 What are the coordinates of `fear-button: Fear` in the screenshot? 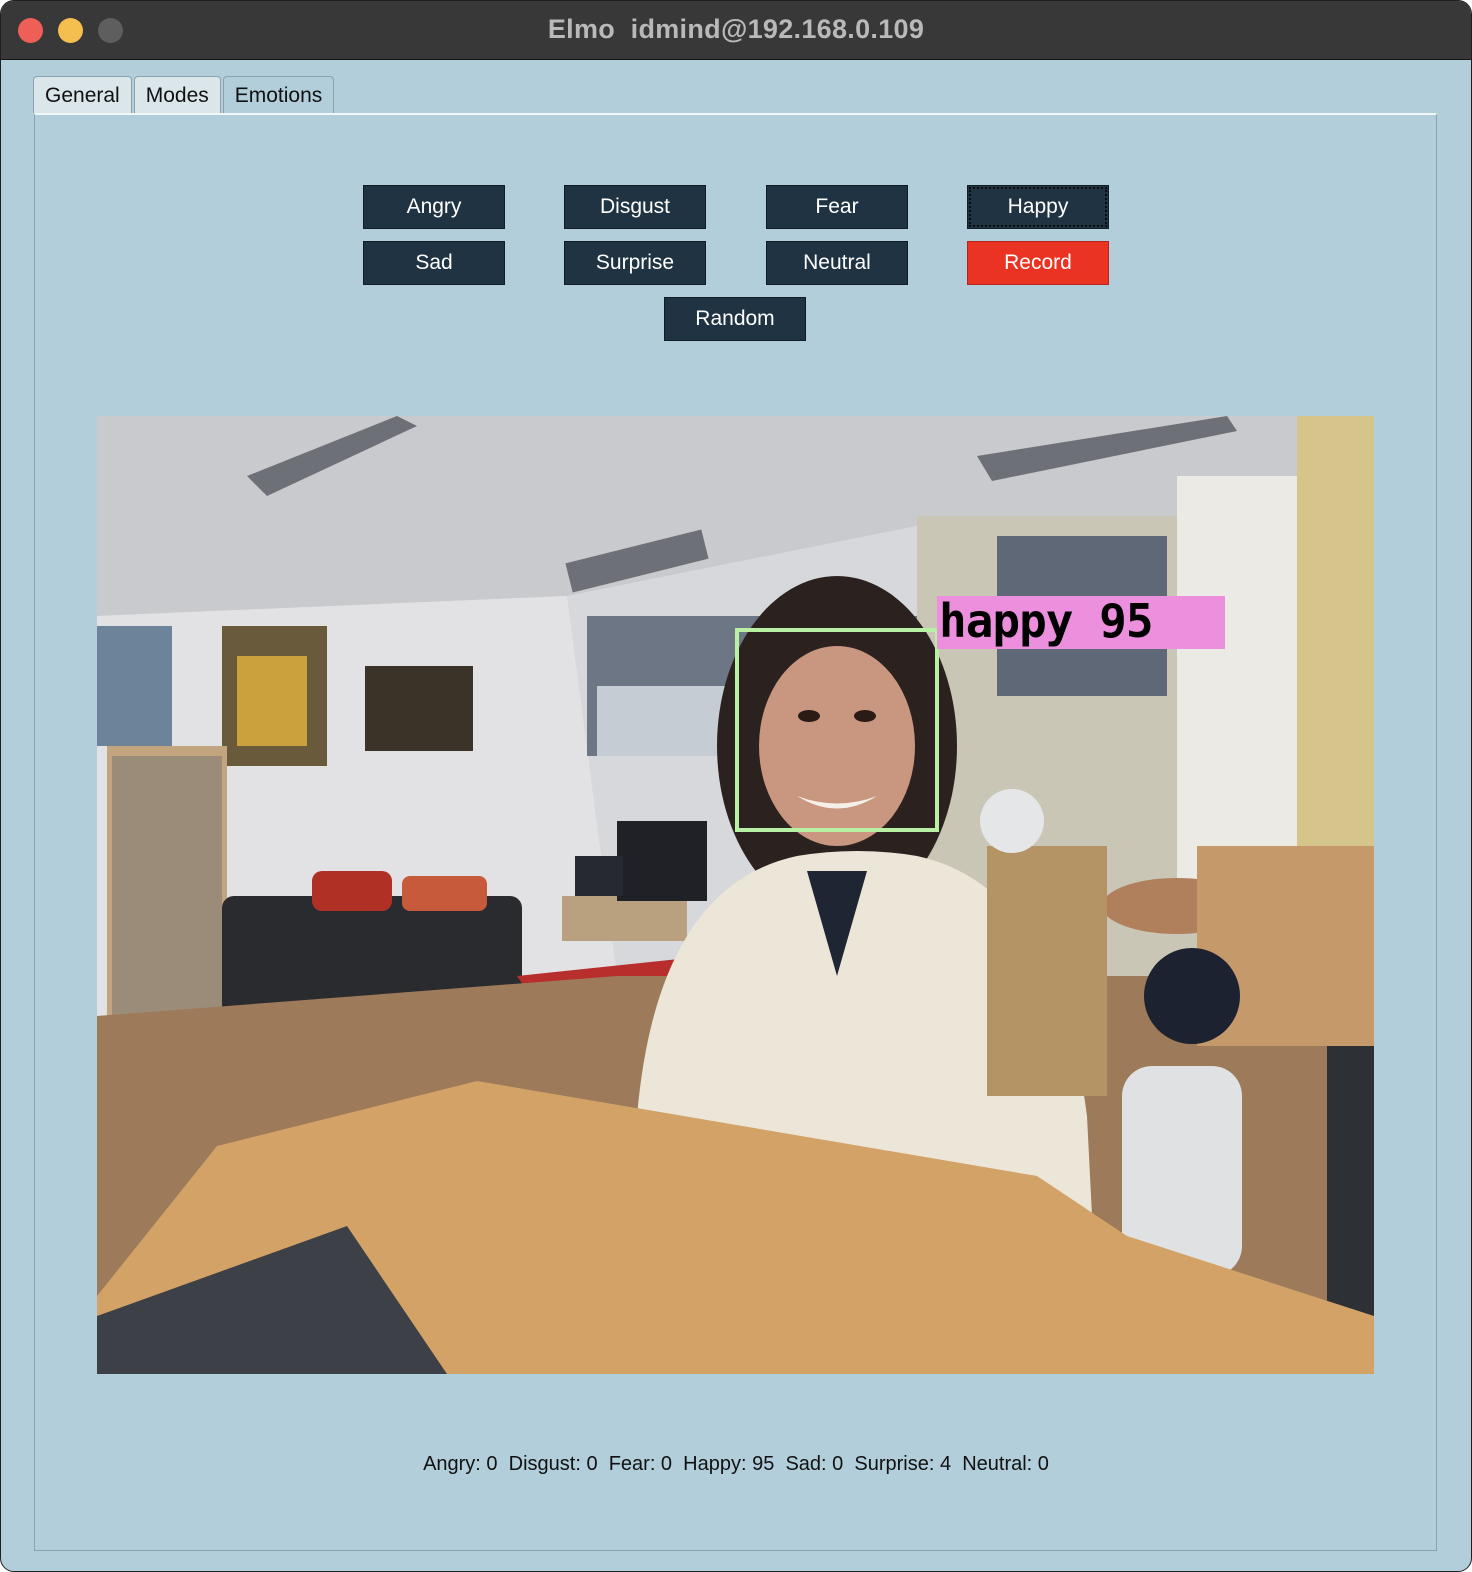 It's located at (837, 207).